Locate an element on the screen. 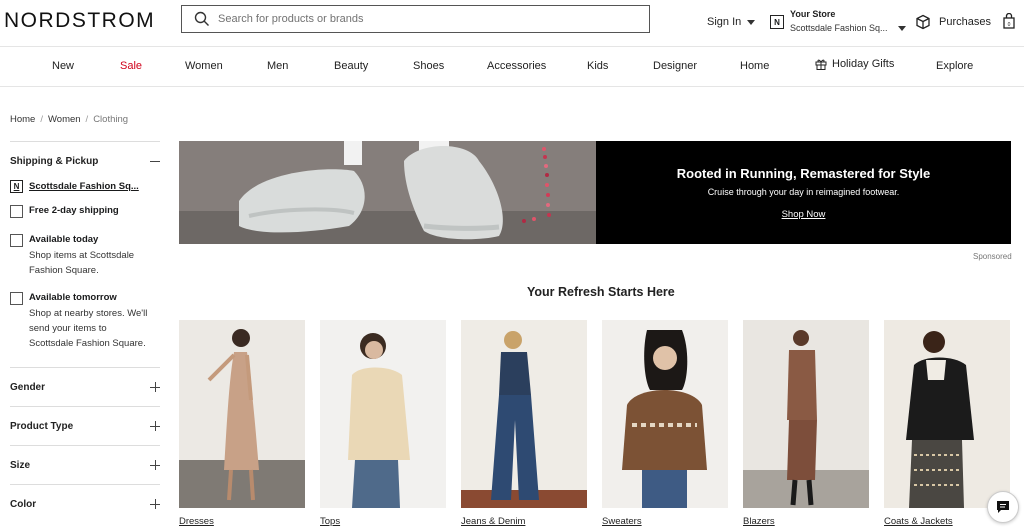 This screenshot has height=529, width=1024. sponsored-label: Sponsored is located at coordinates (992, 256).